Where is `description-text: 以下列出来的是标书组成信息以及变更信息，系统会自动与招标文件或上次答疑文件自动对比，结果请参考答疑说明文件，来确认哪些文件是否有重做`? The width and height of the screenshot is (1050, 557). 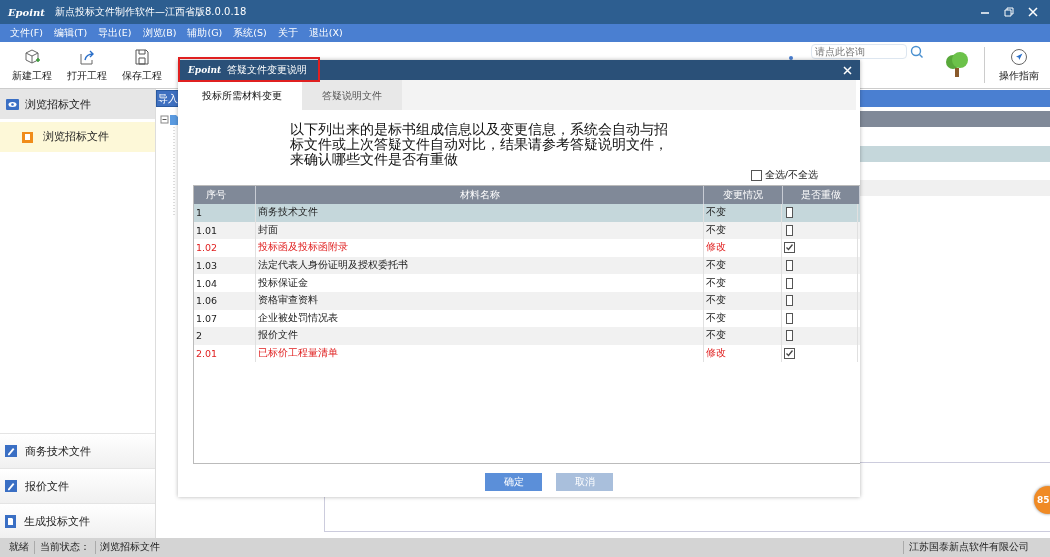 description-text: 以下列出来的是标书组成信息以及变更信息，系统会自动与招标文件或上次答疑文件自动对比，结果请参考答疑说明文件，来确认哪些文件是否有重做 is located at coordinates (479, 144).